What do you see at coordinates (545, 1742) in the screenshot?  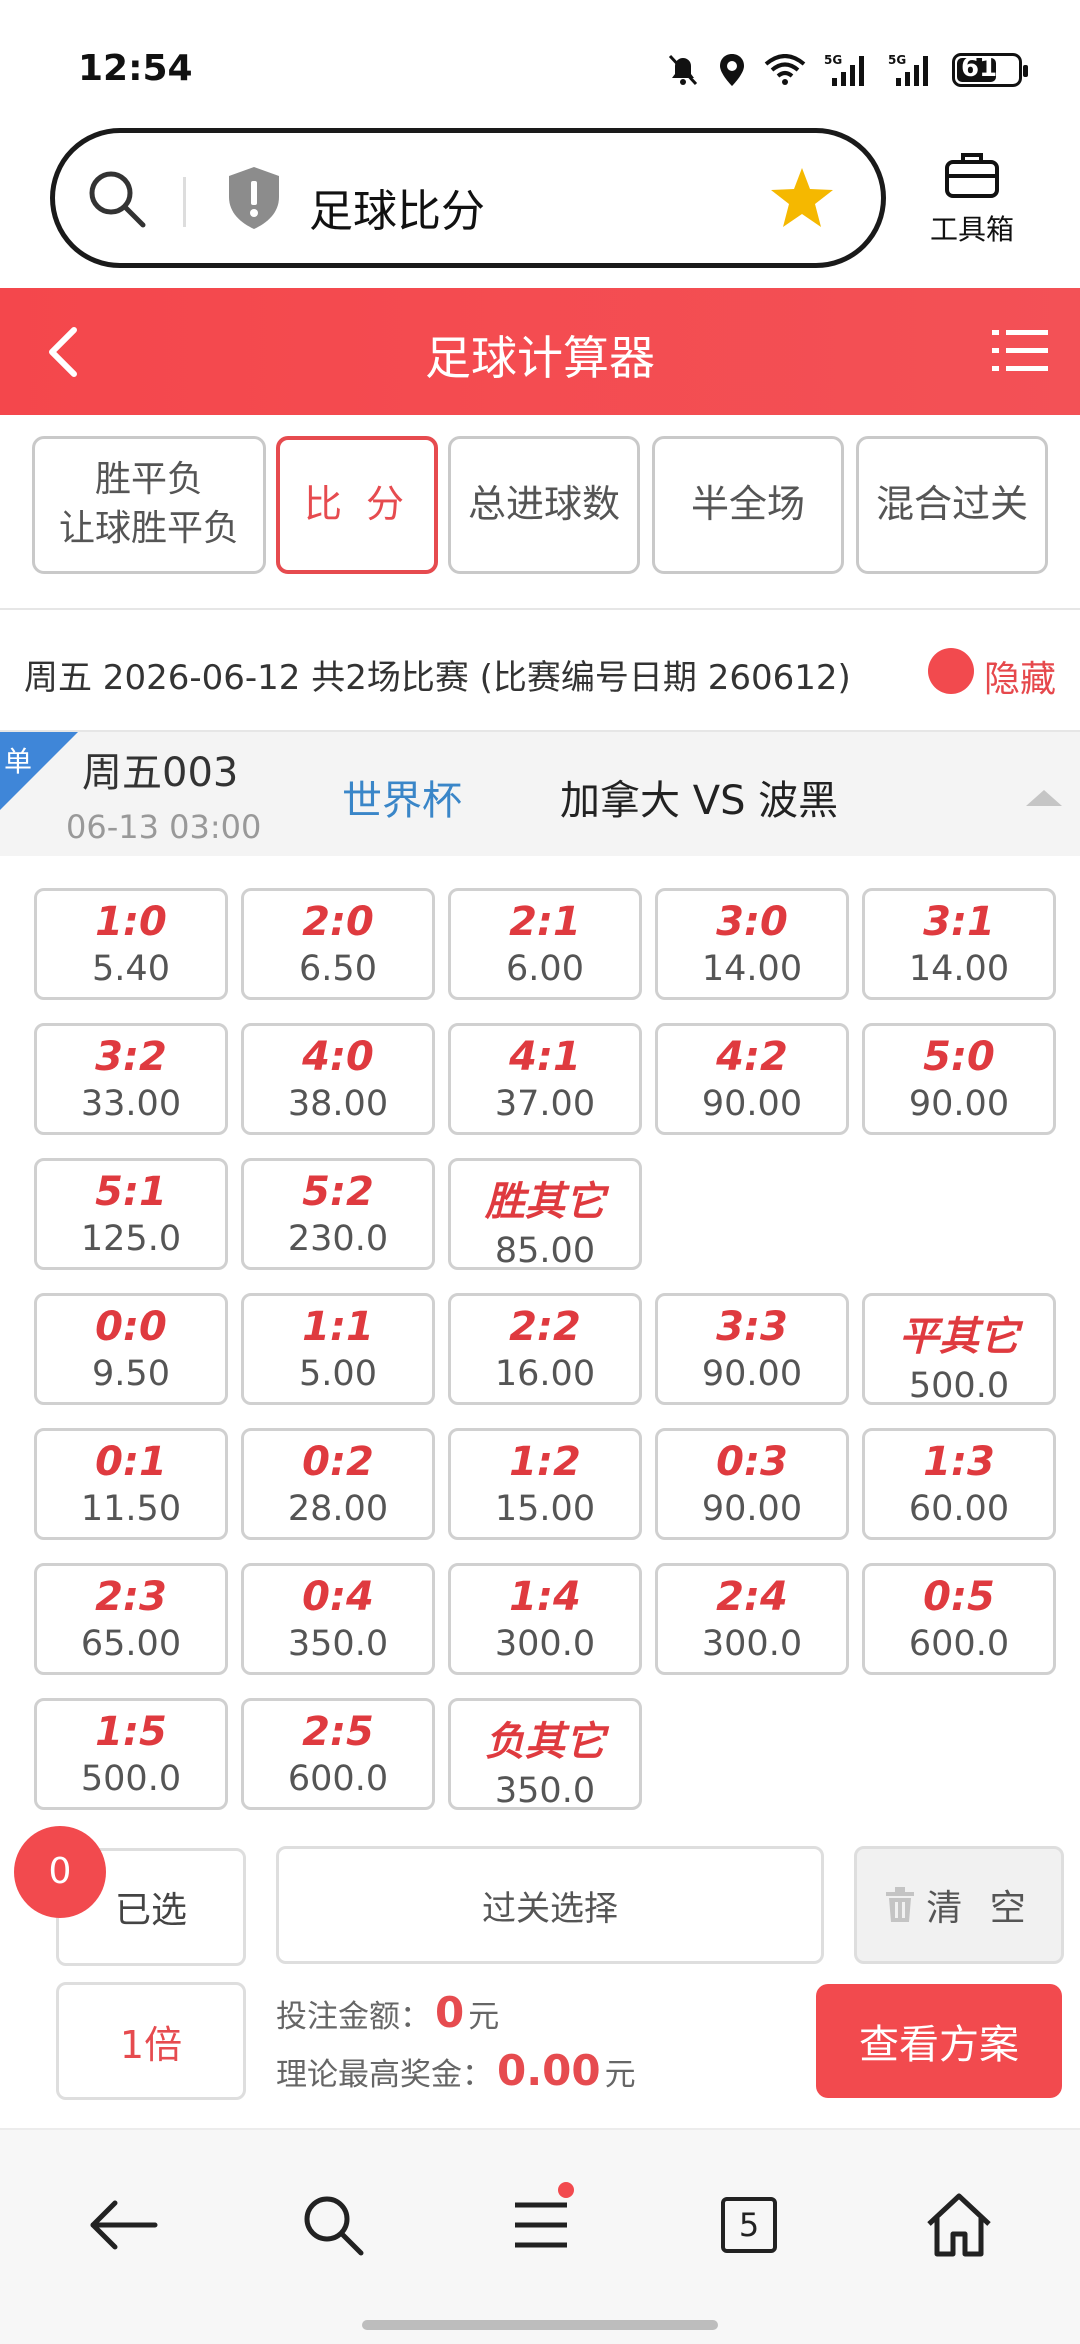 I see `score-label: 负其它` at bounding box center [545, 1742].